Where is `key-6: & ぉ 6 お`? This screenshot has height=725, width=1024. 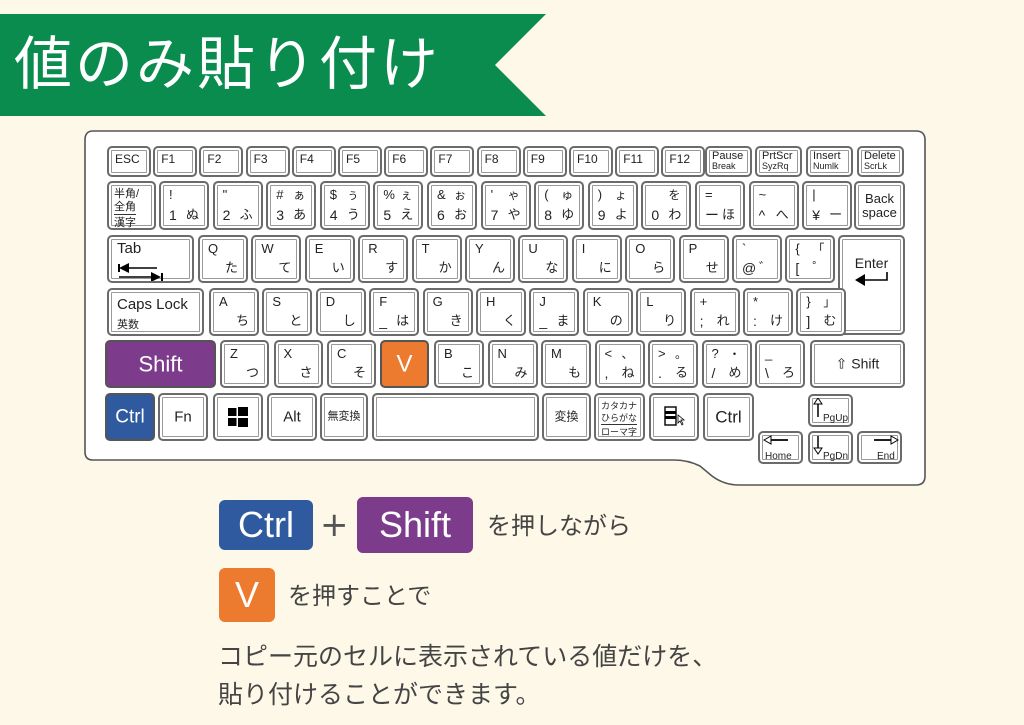 key-6: & ぉ 6 お is located at coordinates (452, 205).